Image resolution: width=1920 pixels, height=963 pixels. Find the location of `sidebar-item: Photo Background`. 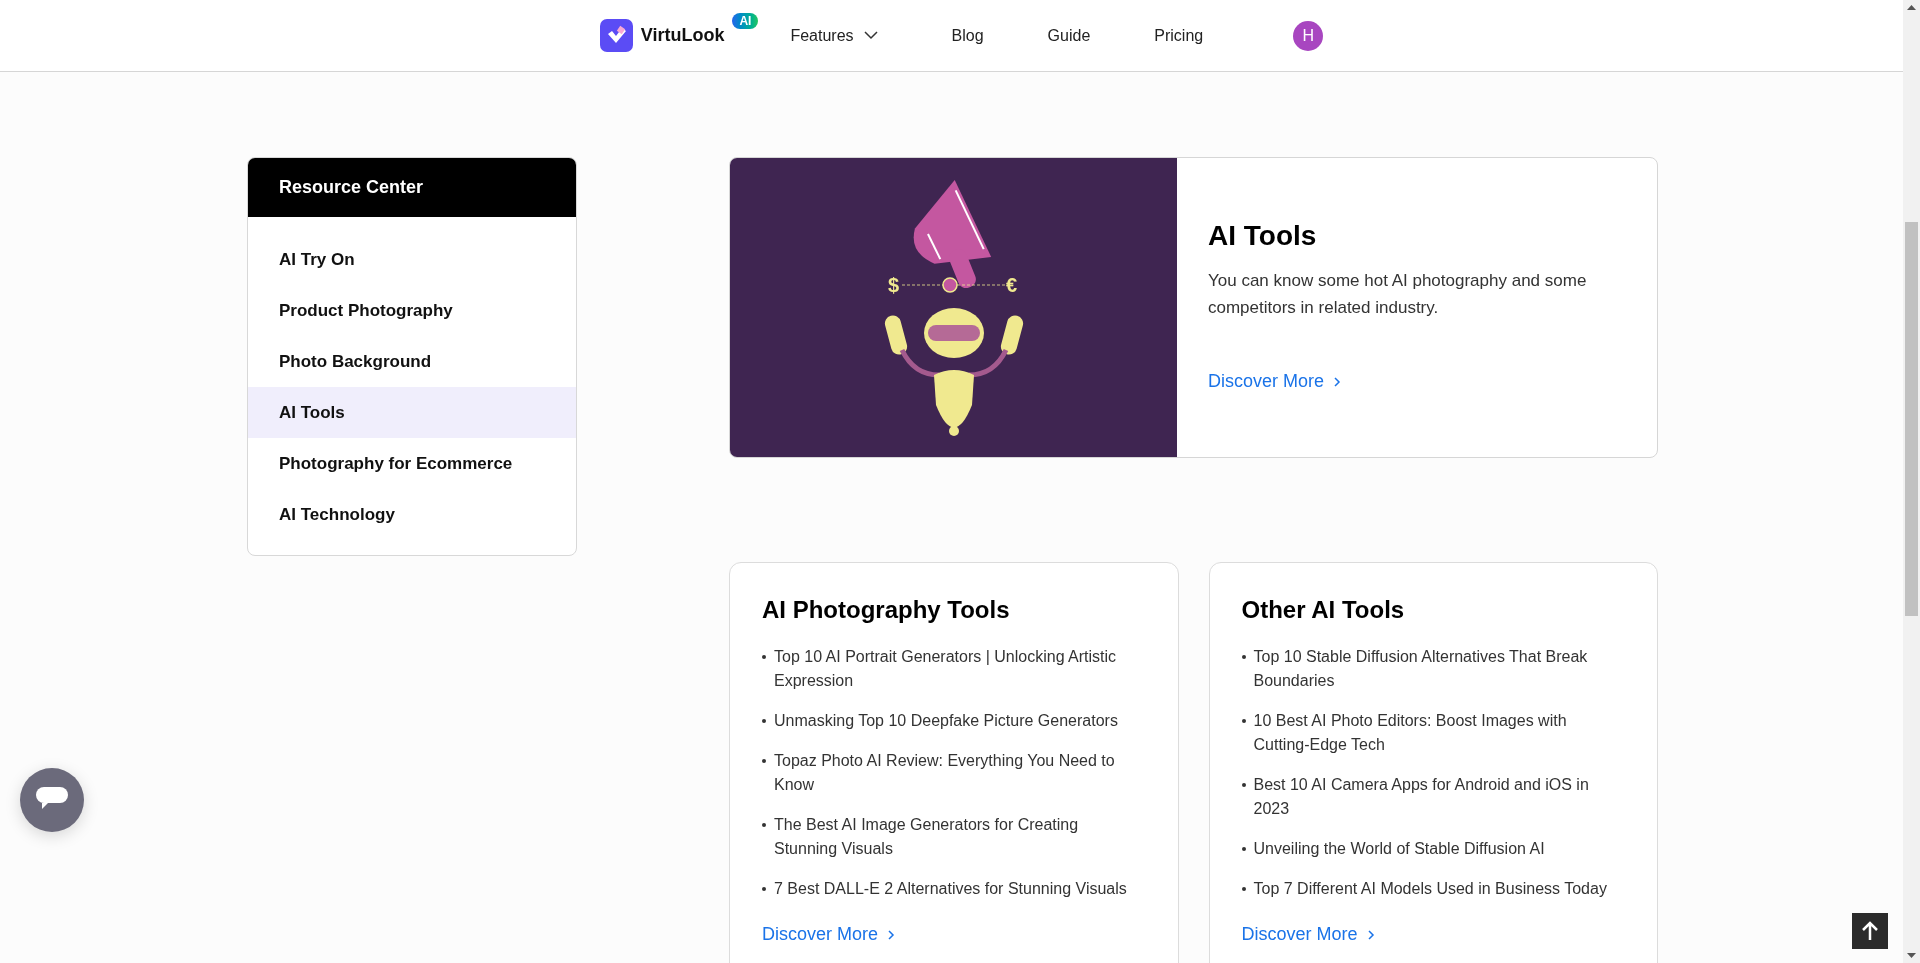

sidebar-item: Photo Background is located at coordinates (412, 361).